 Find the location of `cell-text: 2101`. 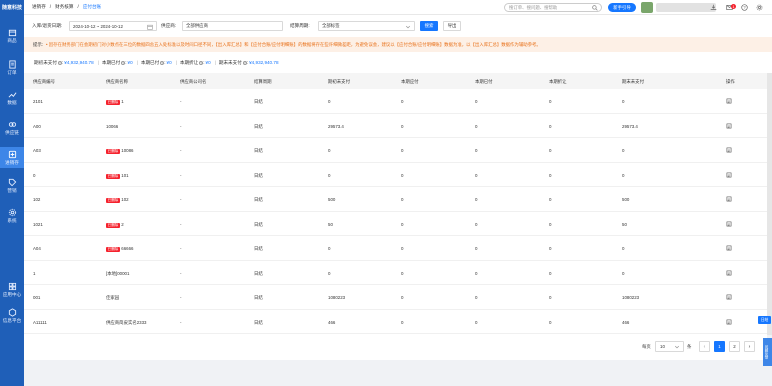

cell-text: 2101 is located at coordinates (38, 101).